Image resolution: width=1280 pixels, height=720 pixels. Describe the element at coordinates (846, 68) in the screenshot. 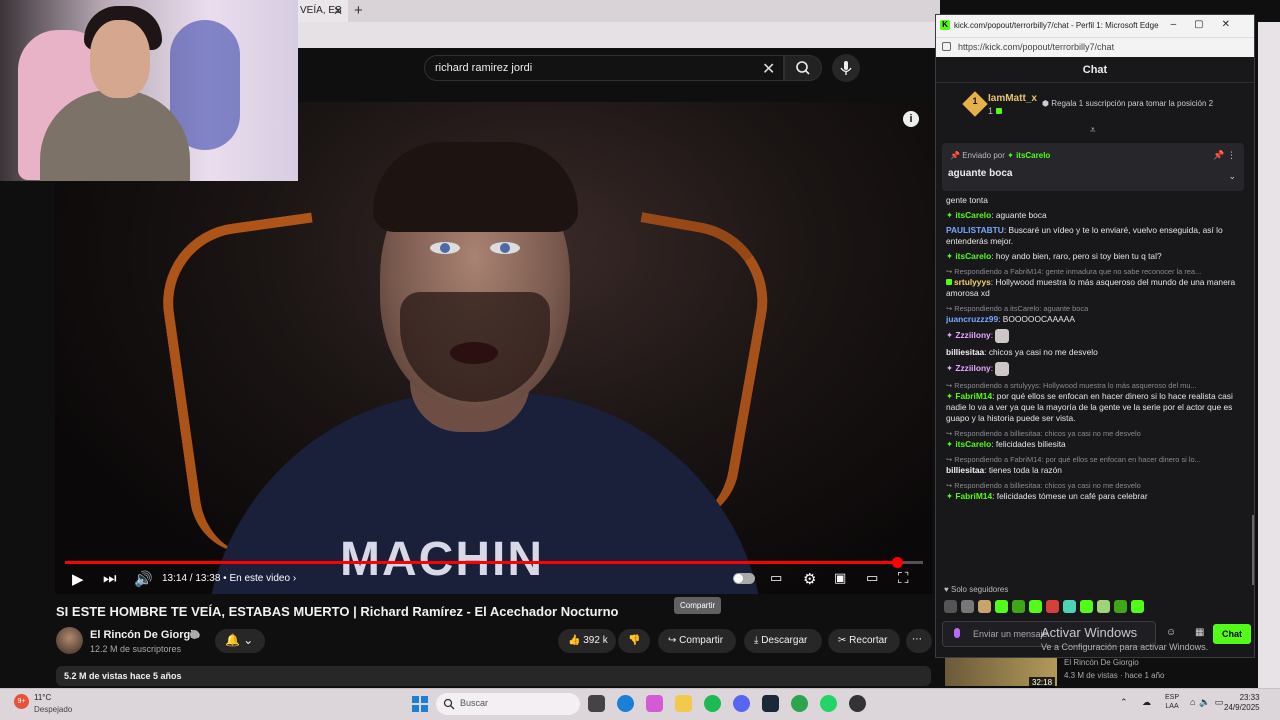

I see `voice-search-button` at that location.